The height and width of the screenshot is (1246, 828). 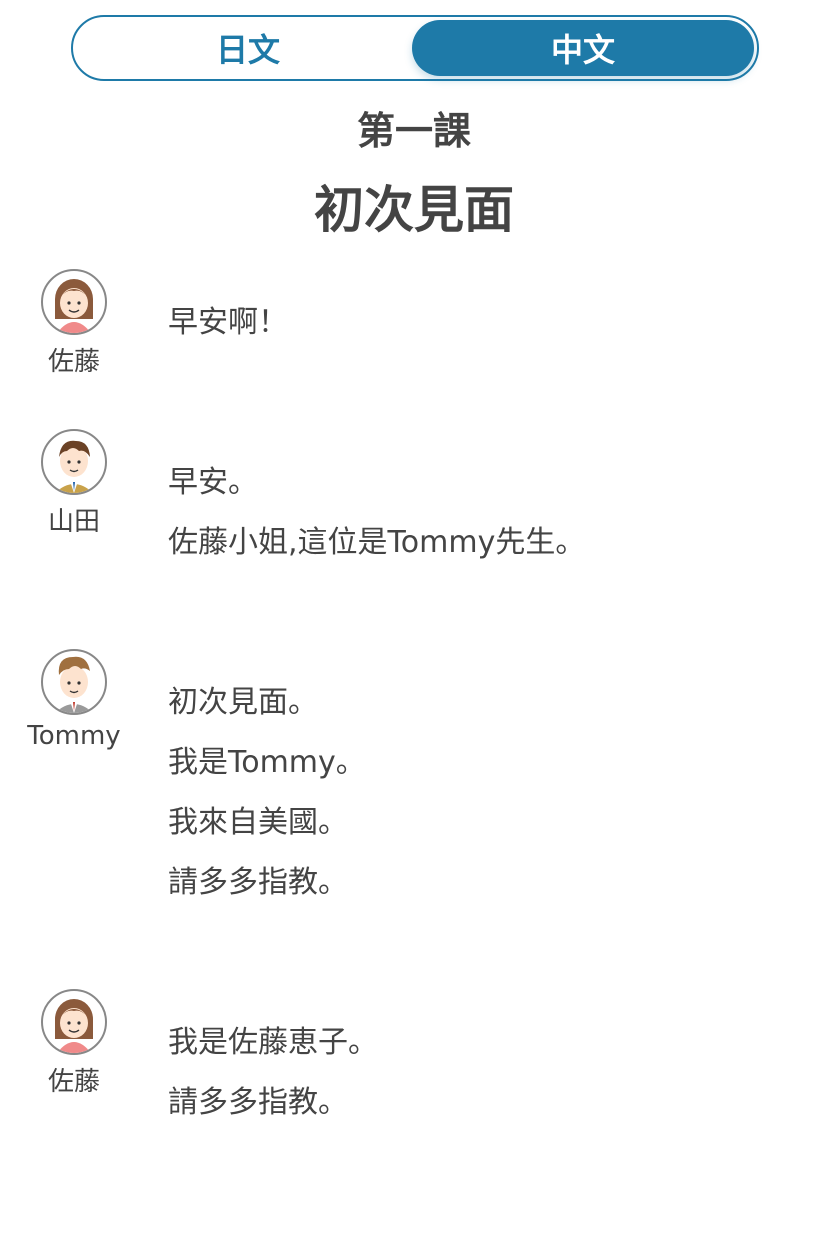 What do you see at coordinates (377, 542) in the screenshot?
I see `dialogue-line: 佐藤小姐,這位是Tommy先生。` at bounding box center [377, 542].